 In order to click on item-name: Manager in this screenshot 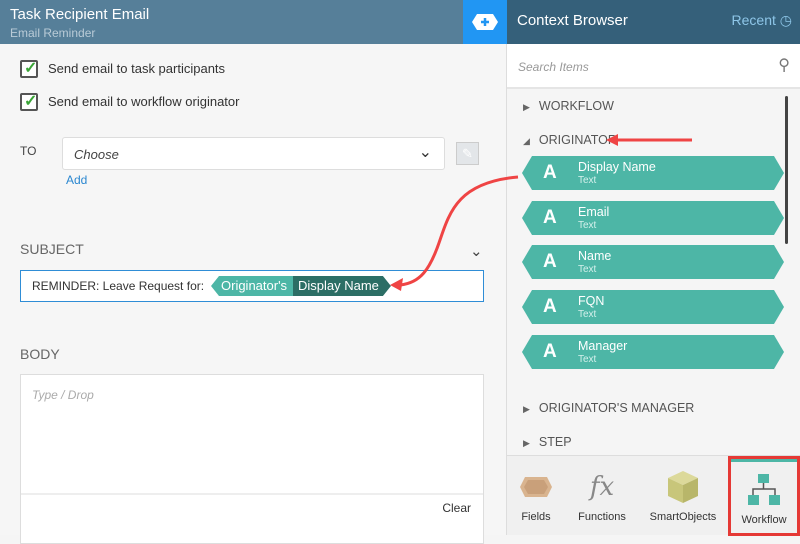, I will do `click(603, 346)`.